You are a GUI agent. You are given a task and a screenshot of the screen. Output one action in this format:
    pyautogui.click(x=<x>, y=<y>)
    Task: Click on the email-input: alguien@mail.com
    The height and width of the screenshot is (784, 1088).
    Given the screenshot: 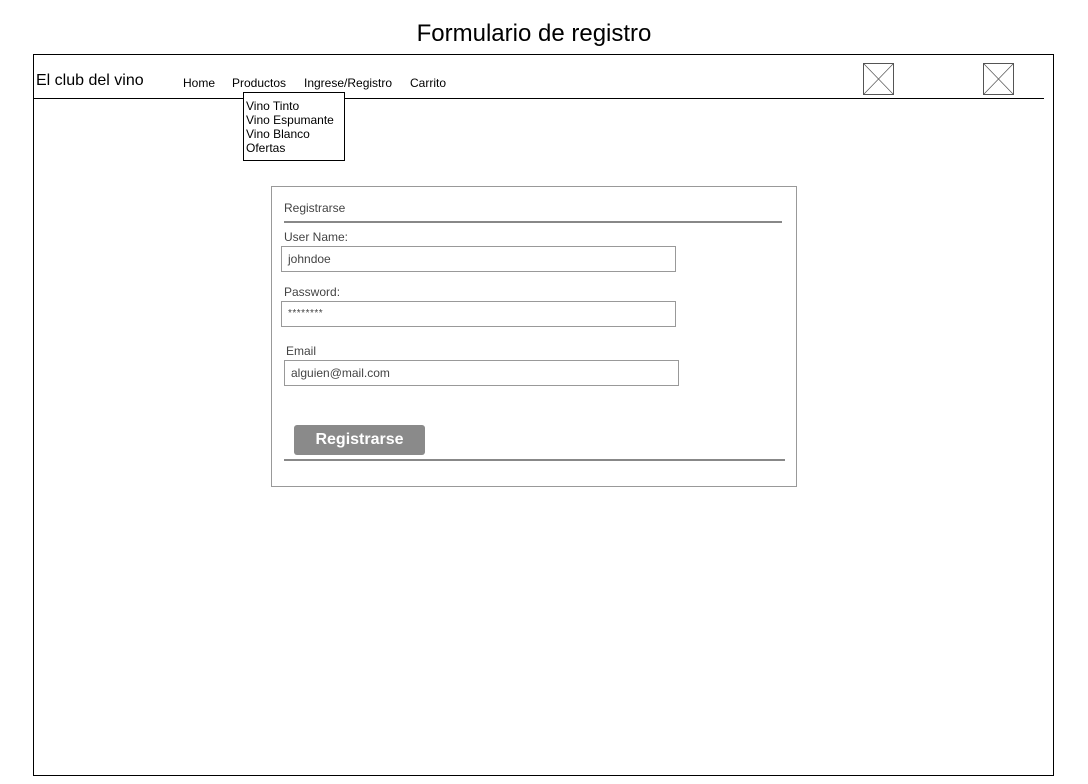 What is the action you would take?
    pyautogui.click(x=481, y=373)
    